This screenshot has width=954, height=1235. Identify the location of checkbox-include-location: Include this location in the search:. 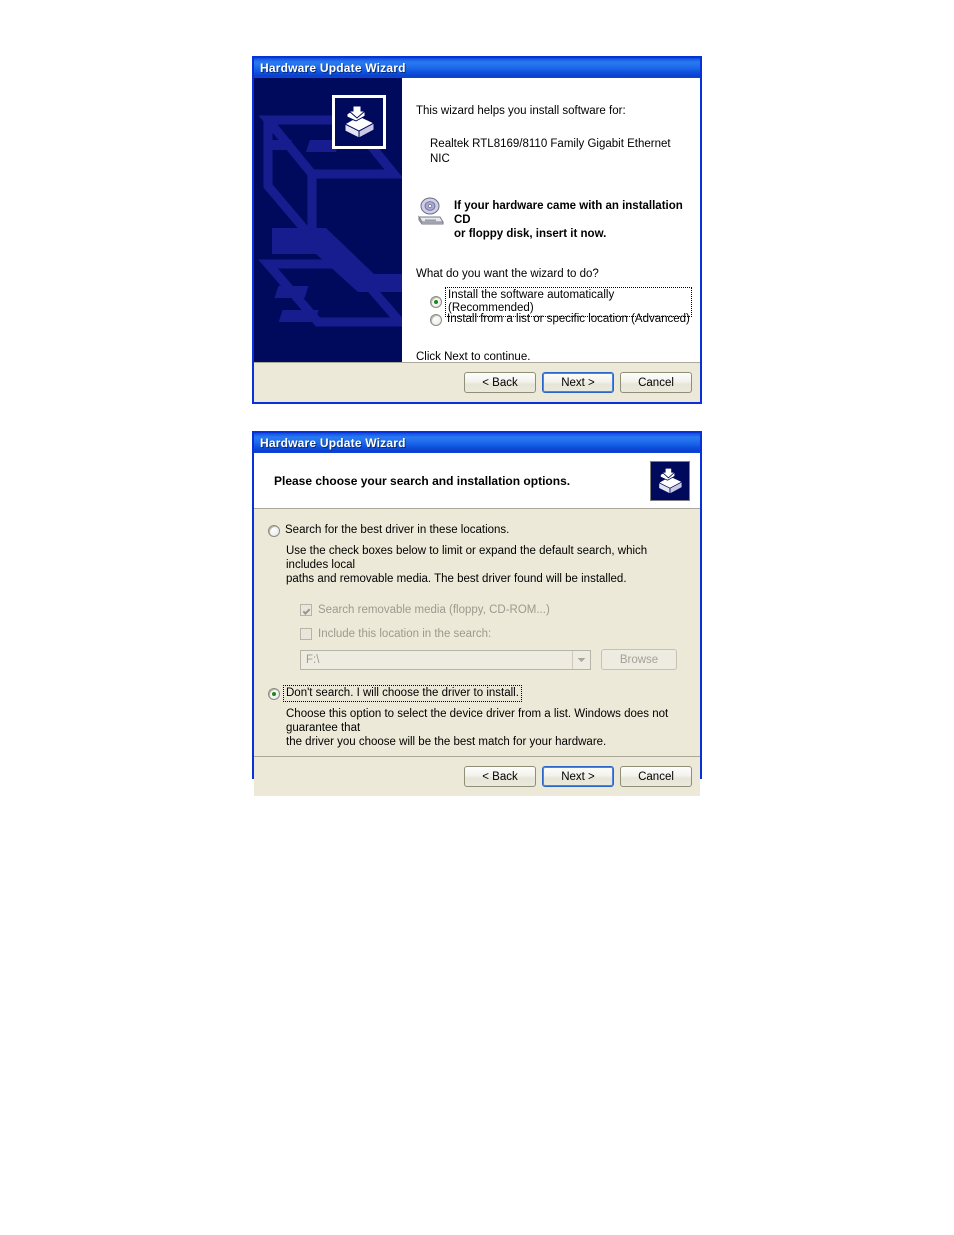
(493, 634).